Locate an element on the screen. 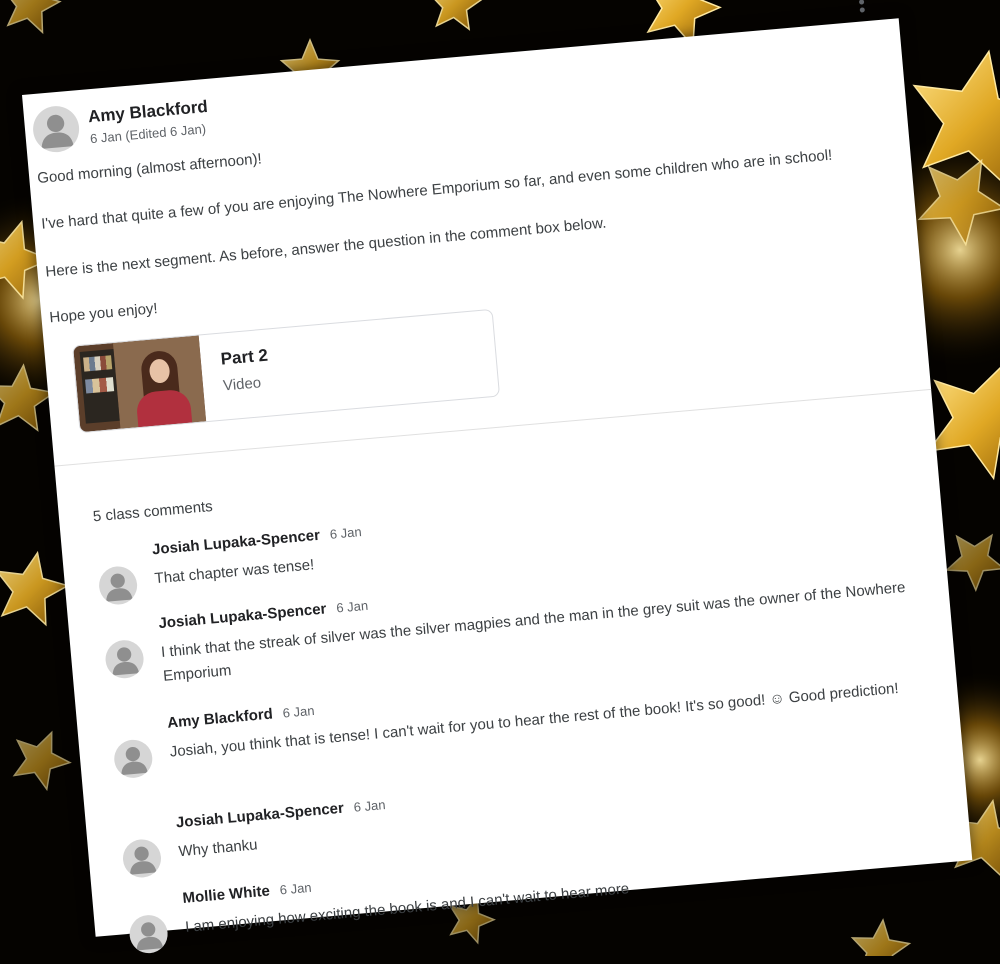  attachment-title: Part 2 is located at coordinates (244, 358).